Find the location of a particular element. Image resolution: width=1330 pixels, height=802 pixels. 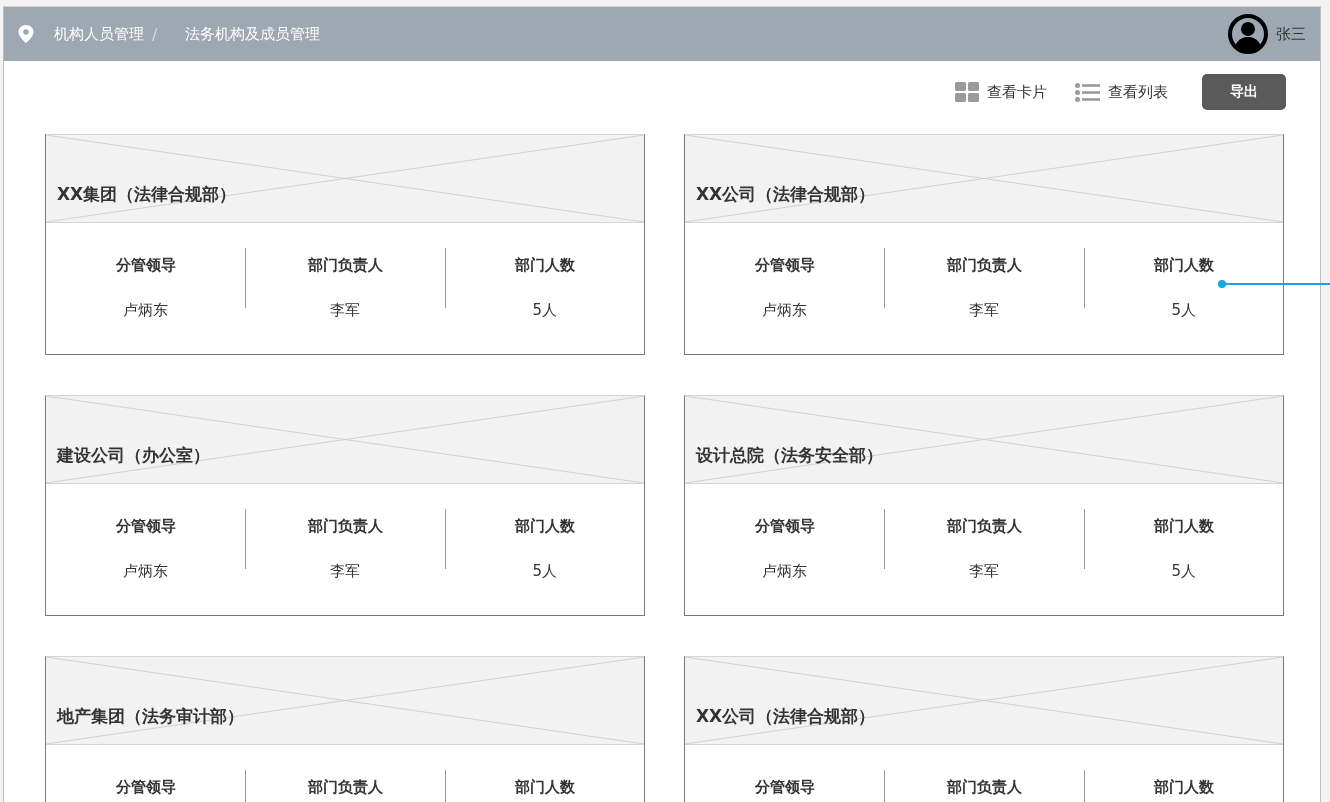

user-name: 张三 is located at coordinates (1291, 34).